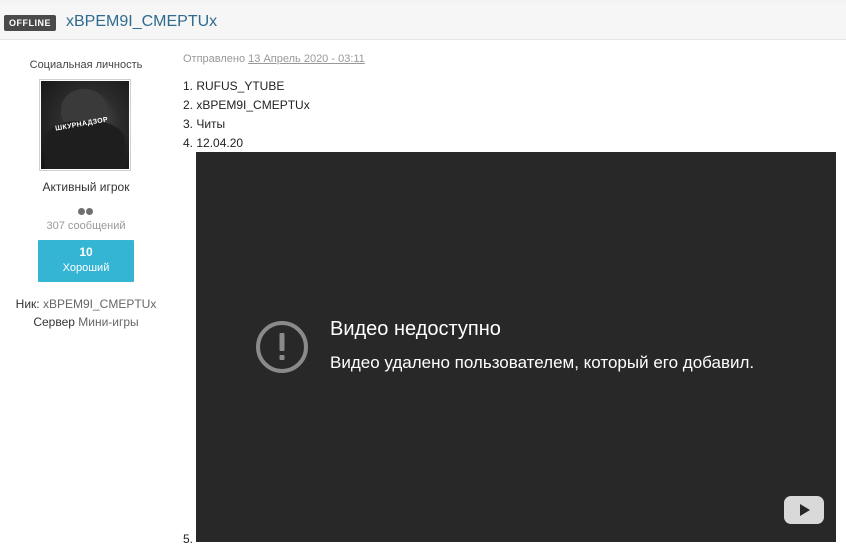 This screenshot has width=846, height=559. What do you see at coordinates (204, 124) in the screenshot?
I see `list-item: 3. Читы` at bounding box center [204, 124].